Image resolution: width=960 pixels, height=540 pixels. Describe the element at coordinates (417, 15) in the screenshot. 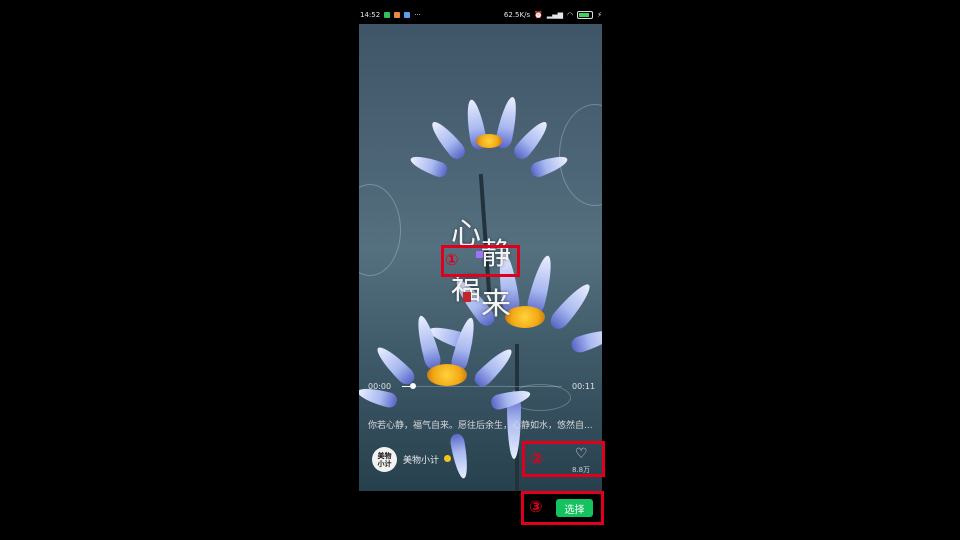

I see `more-notifications-icon: ···` at that location.